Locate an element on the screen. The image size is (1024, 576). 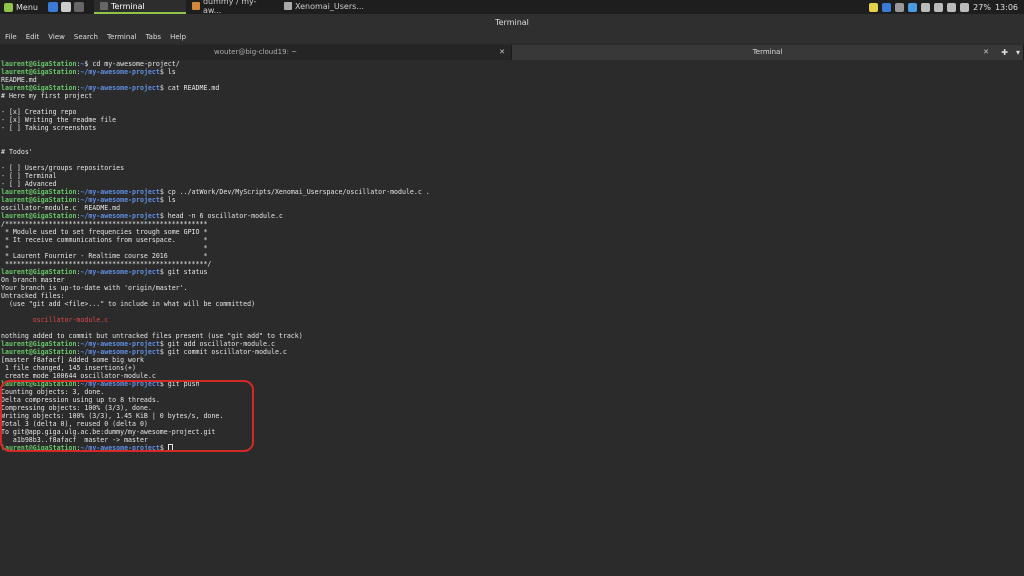
output-text: [master f8afacf] Added some big work is located at coordinates (72, 360).